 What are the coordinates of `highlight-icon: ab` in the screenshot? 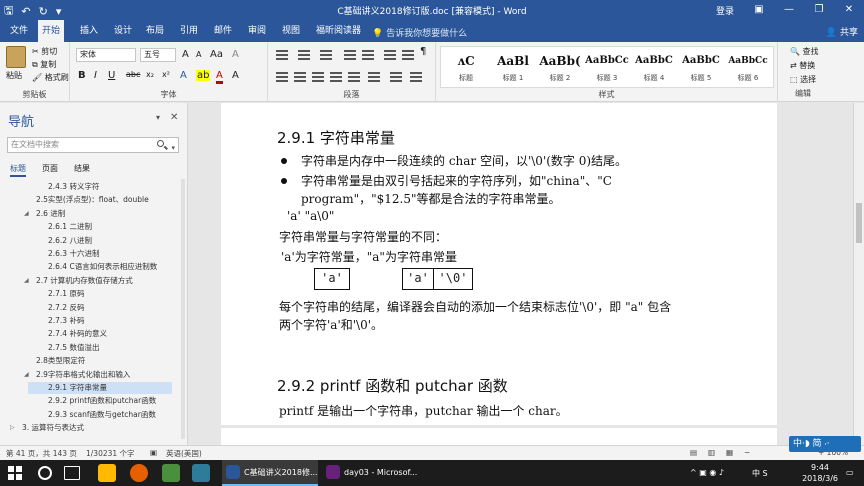 It's located at (203, 75).